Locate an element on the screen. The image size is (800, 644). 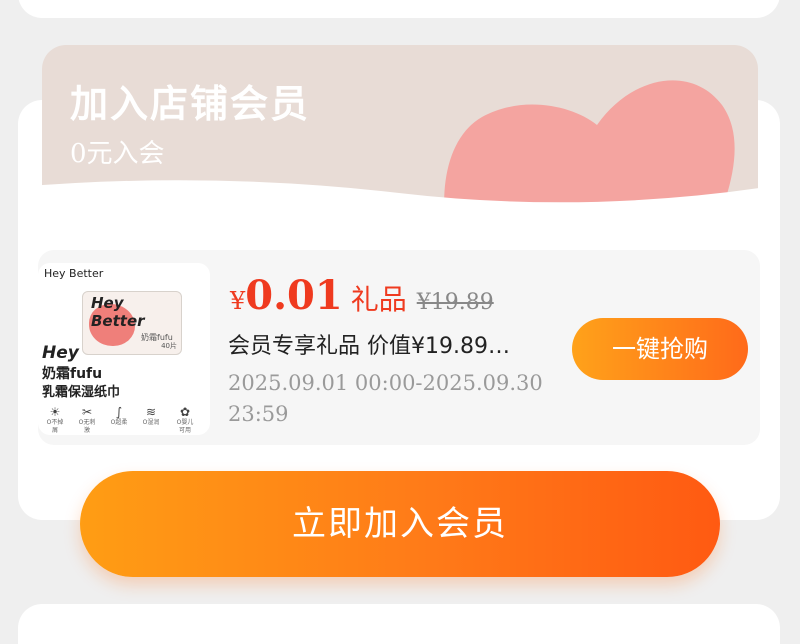
banner-subtitle: 0元入会 is located at coordinates (117, 154).